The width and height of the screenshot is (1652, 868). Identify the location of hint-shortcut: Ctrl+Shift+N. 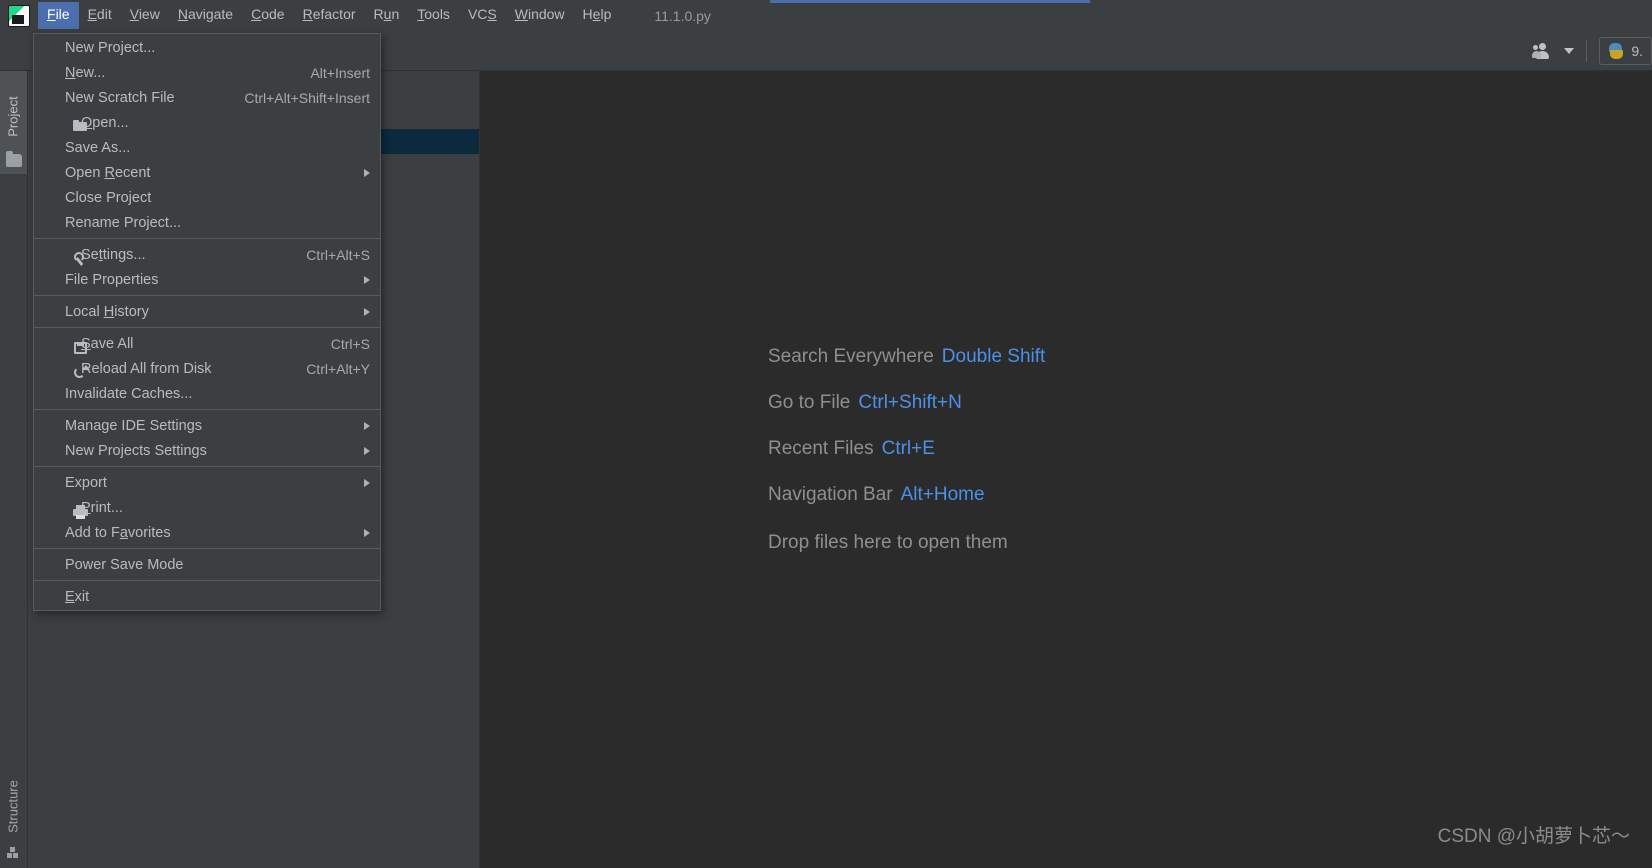
(910, 402).